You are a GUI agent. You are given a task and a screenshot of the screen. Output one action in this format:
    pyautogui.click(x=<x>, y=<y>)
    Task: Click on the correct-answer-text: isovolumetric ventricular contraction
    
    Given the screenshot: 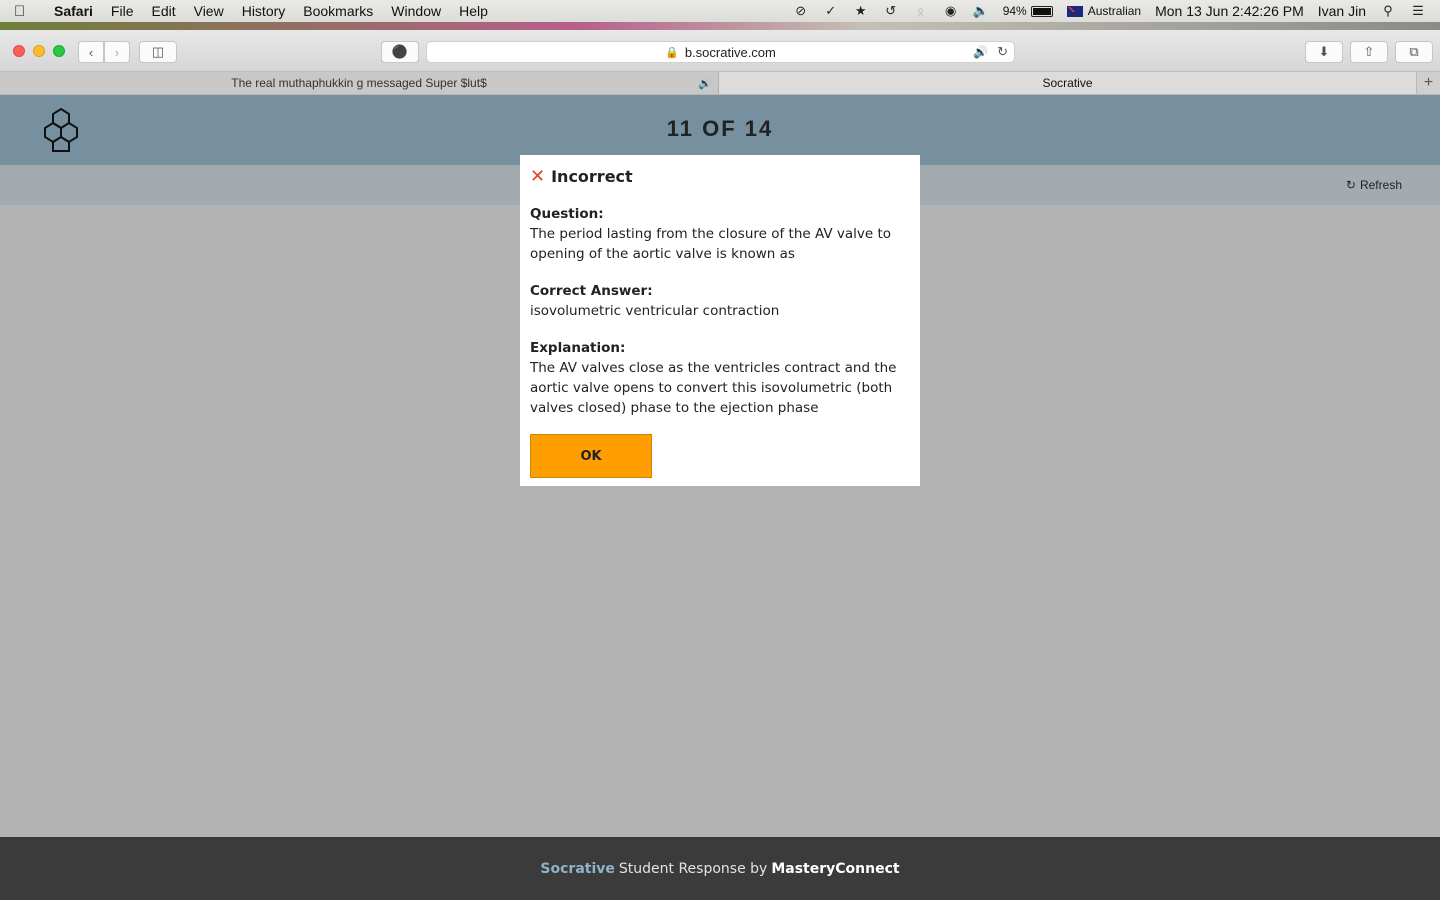 What is the action you would take?
    pyautogui.click(x=655, y=311)
    